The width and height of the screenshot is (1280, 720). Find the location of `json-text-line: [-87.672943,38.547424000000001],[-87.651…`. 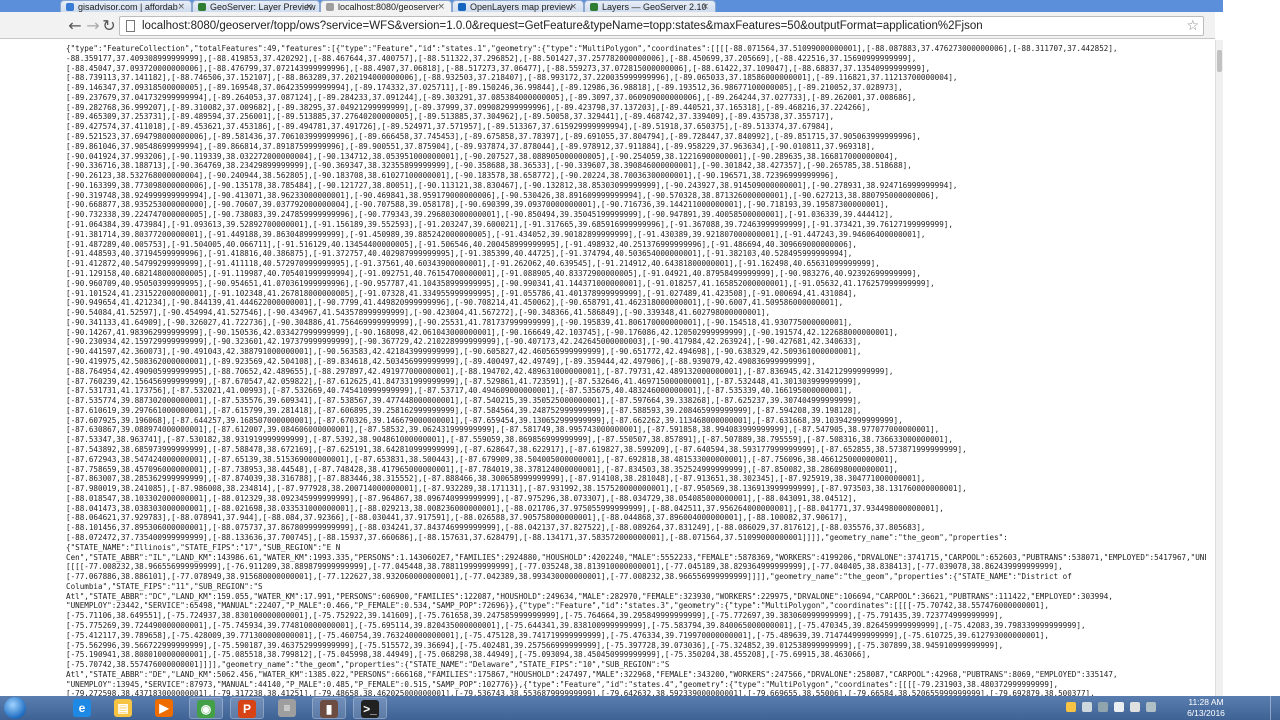

json-text-line: [-87.672943,38.547424000000001],[-87.651… is located at coordinates (482, 459).